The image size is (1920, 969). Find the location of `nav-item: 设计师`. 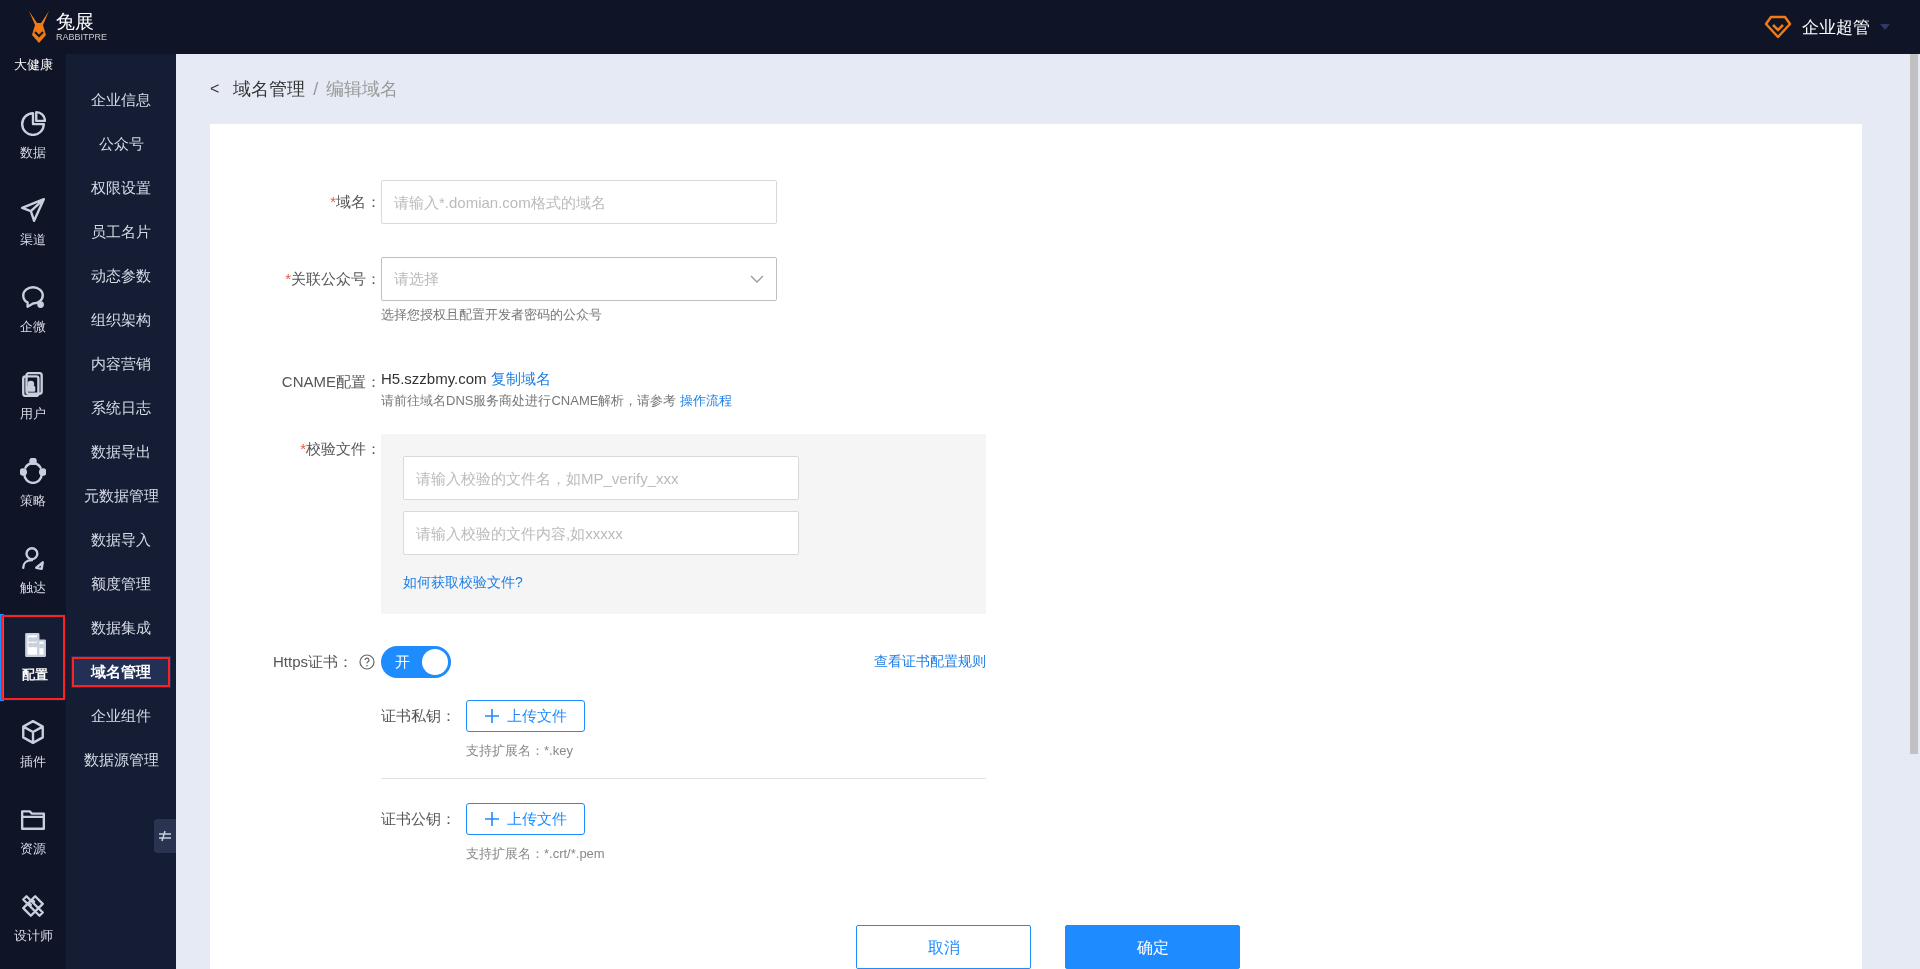

nav-item: 设计师 is located at coordinates (33, 918).